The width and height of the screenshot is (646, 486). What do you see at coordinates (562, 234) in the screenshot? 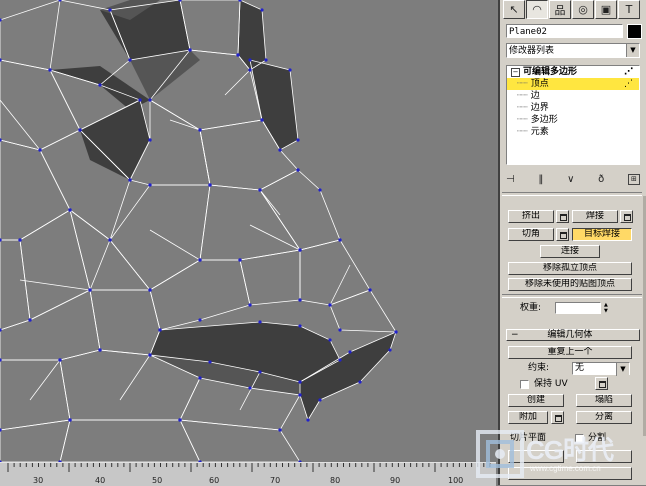
I see `chamfer-settings-icon` at bounding box center [562, 234].